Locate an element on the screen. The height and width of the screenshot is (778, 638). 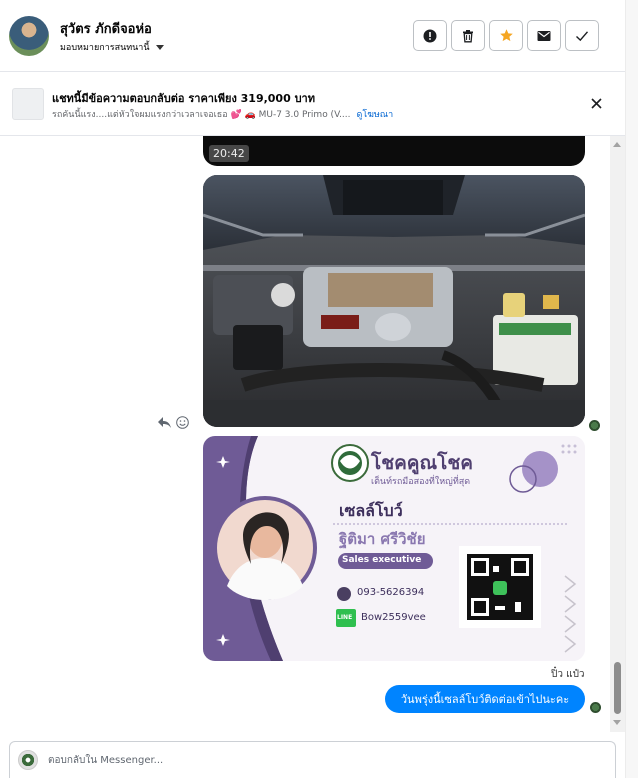
page-scrollbar is located at coordinates (631, 389).